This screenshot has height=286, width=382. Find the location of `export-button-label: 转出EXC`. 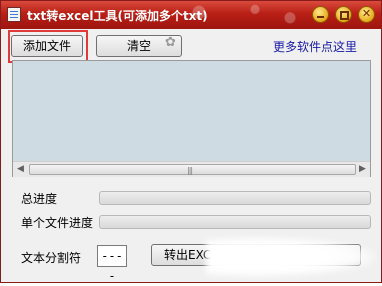

export-button-label: 转出EXC is located at coordinates (188, 255).